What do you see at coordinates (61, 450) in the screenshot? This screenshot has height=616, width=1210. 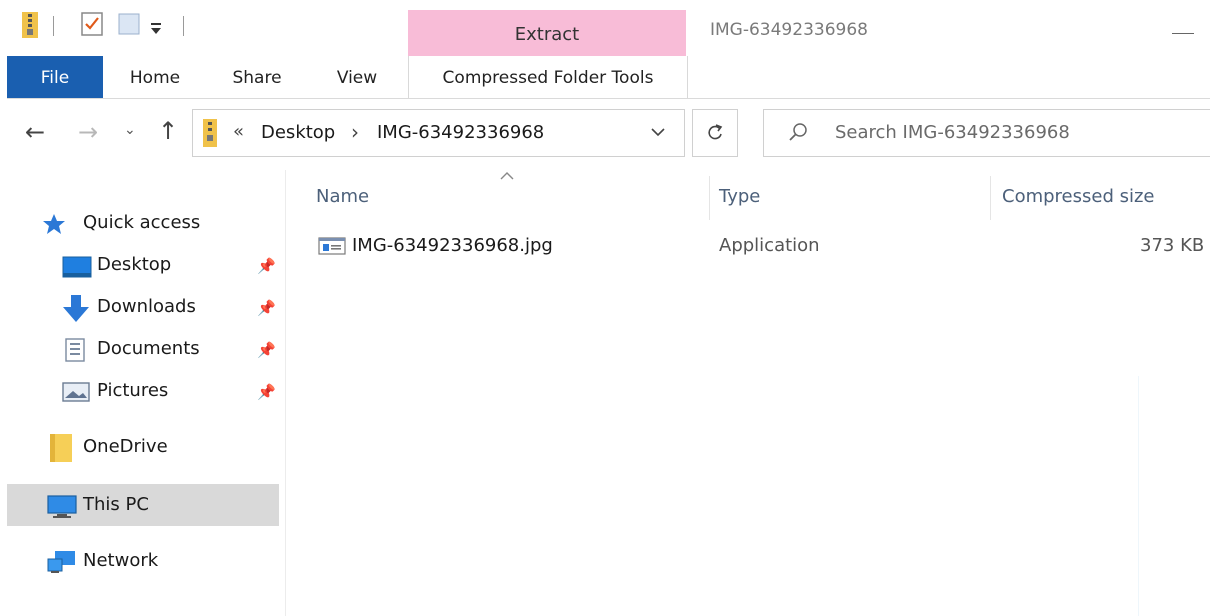 I see `folder-icon` at bounding box center [61, 450].